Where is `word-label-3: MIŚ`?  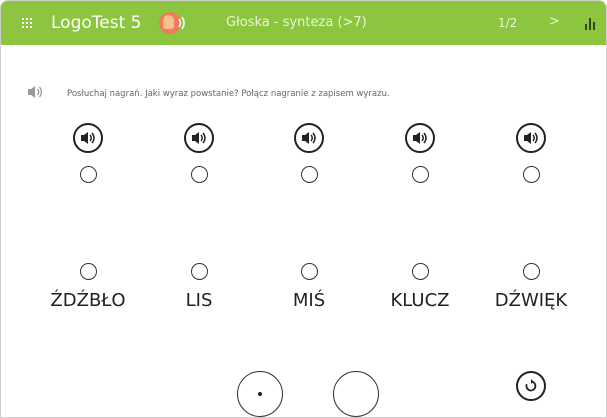
word-label-3: MIŚ is located at coordinates (309, 300).